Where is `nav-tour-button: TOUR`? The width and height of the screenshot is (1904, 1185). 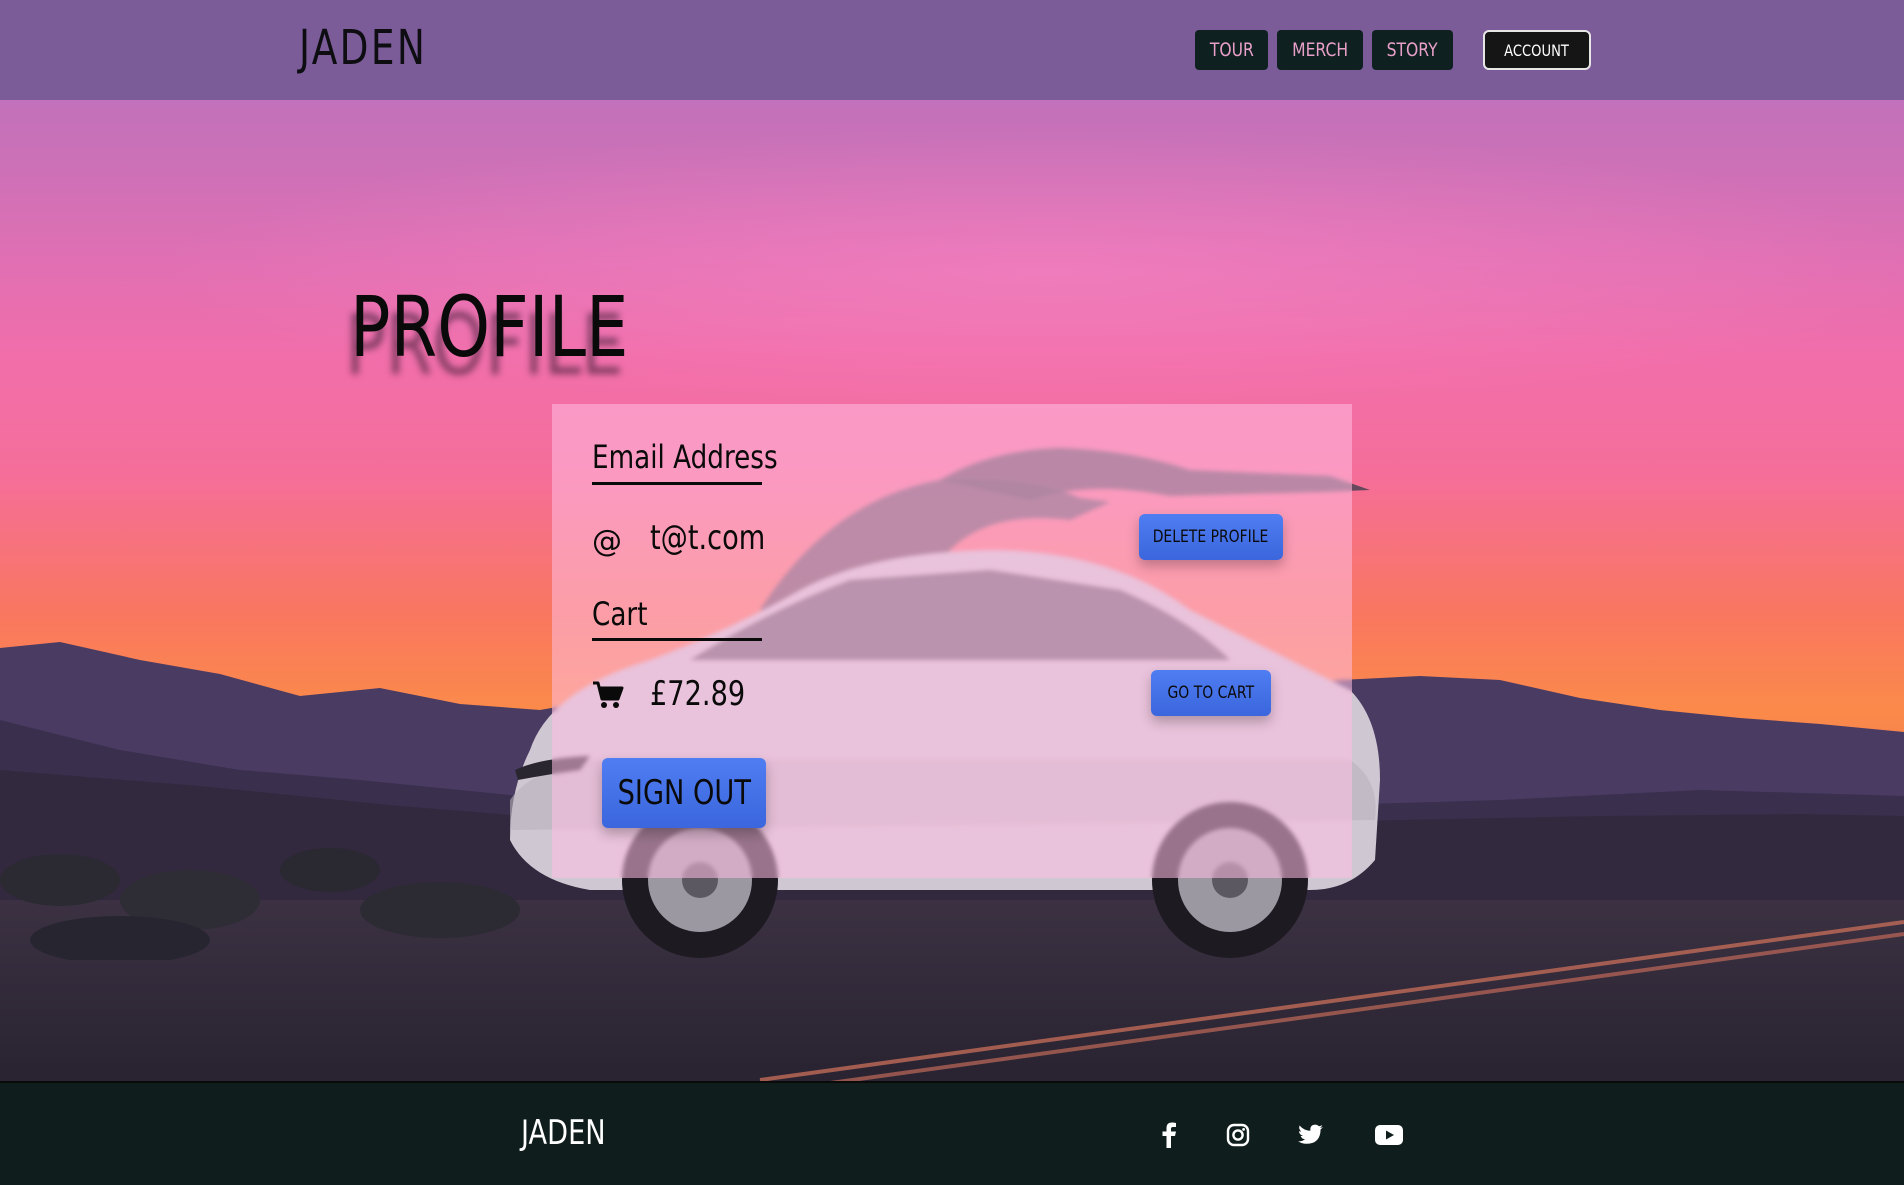
nav-tour-button: TOUR is located at coordinates (1231, 50).